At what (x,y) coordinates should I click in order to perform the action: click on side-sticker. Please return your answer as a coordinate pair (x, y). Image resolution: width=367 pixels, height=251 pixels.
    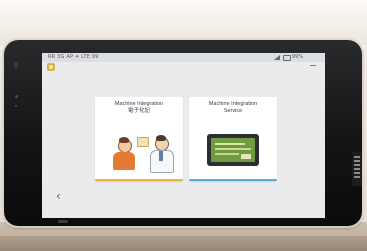
    Looking at the image, I should click on (357, 169).